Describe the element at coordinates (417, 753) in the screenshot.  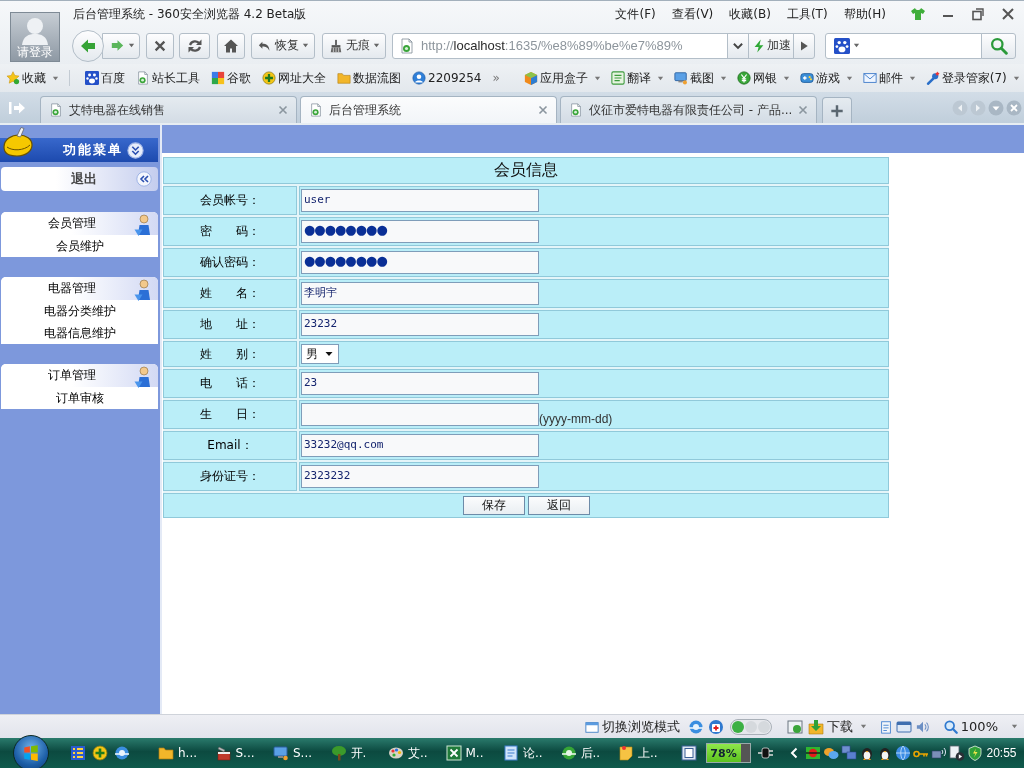
I see `taskbar-button: 艾..` at that location.